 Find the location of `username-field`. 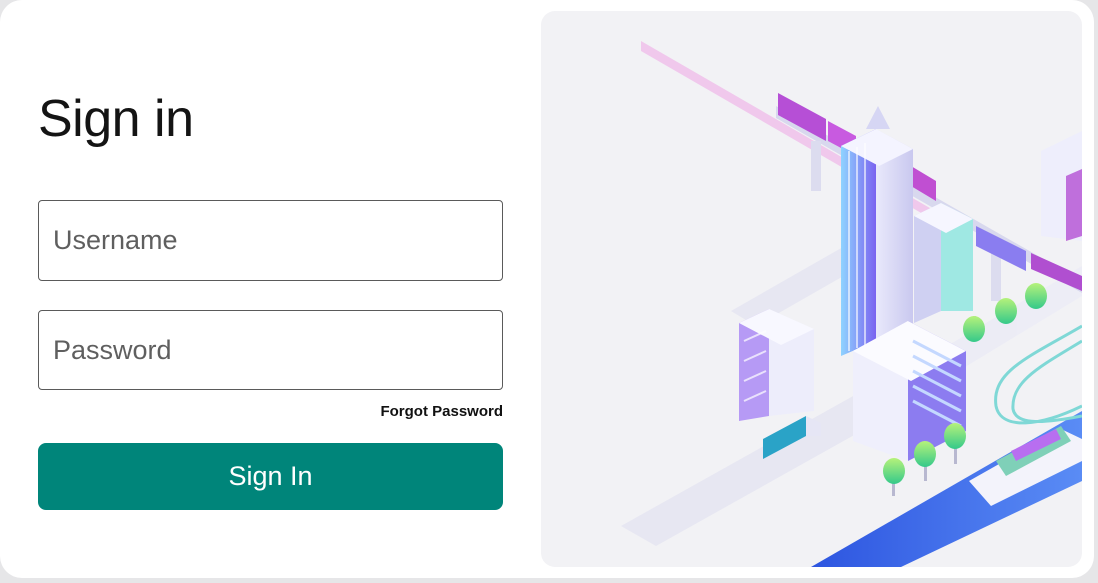

username-field is located at coordinates (270, 240).